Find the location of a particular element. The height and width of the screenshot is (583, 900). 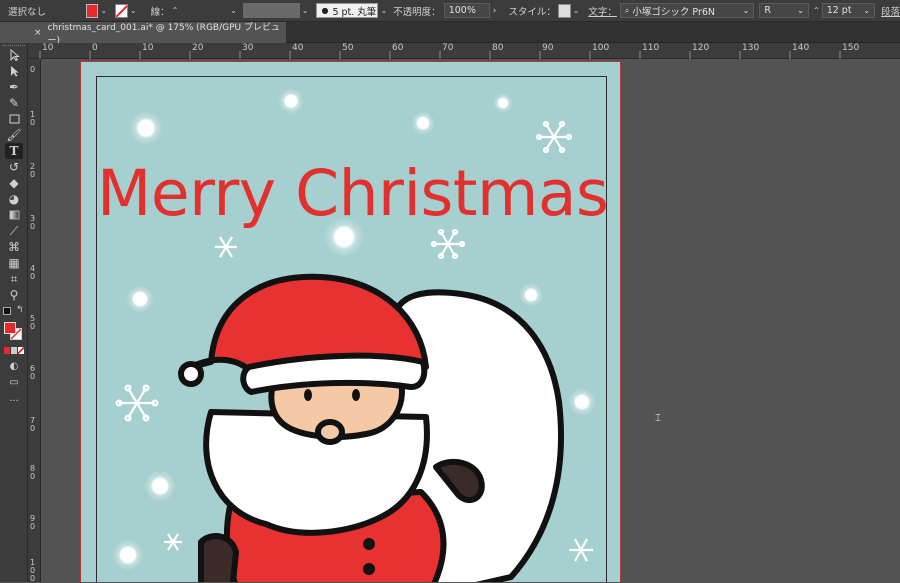

close-icon: × is located at coordinates (38, 33).